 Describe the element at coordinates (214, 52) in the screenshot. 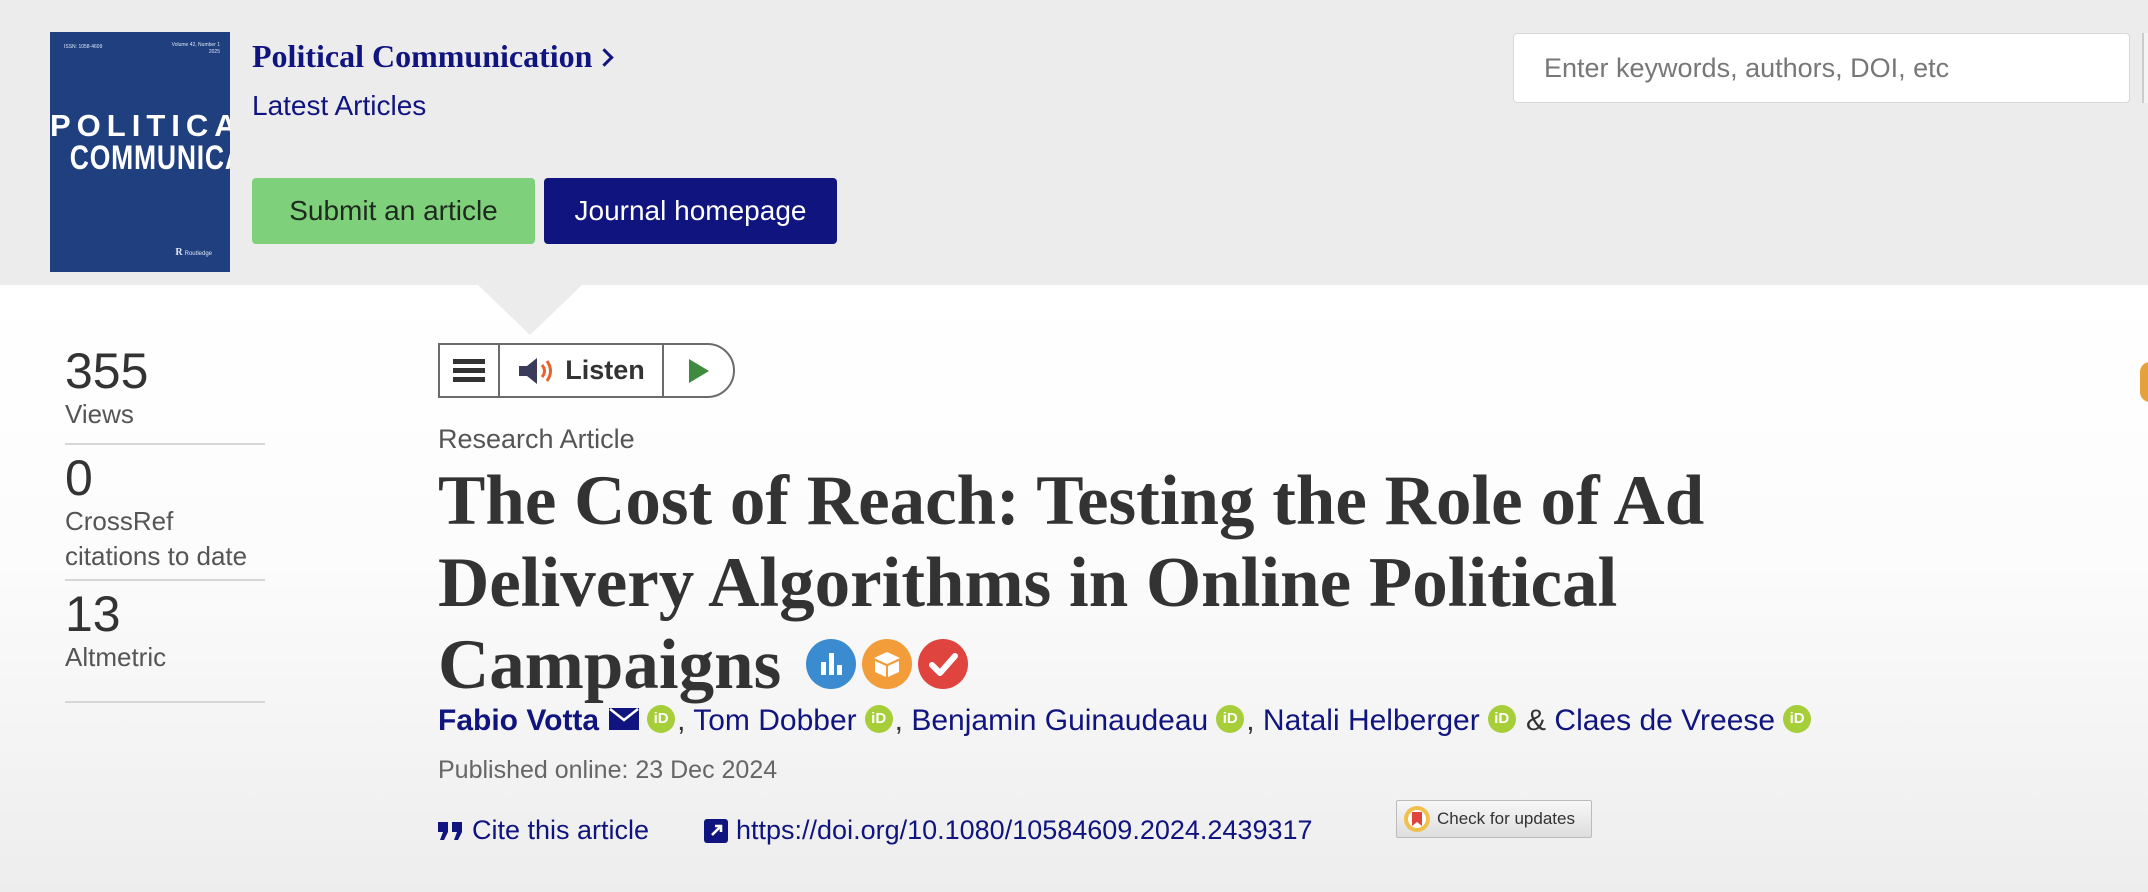

I see `cover-year: 2025` at that location.